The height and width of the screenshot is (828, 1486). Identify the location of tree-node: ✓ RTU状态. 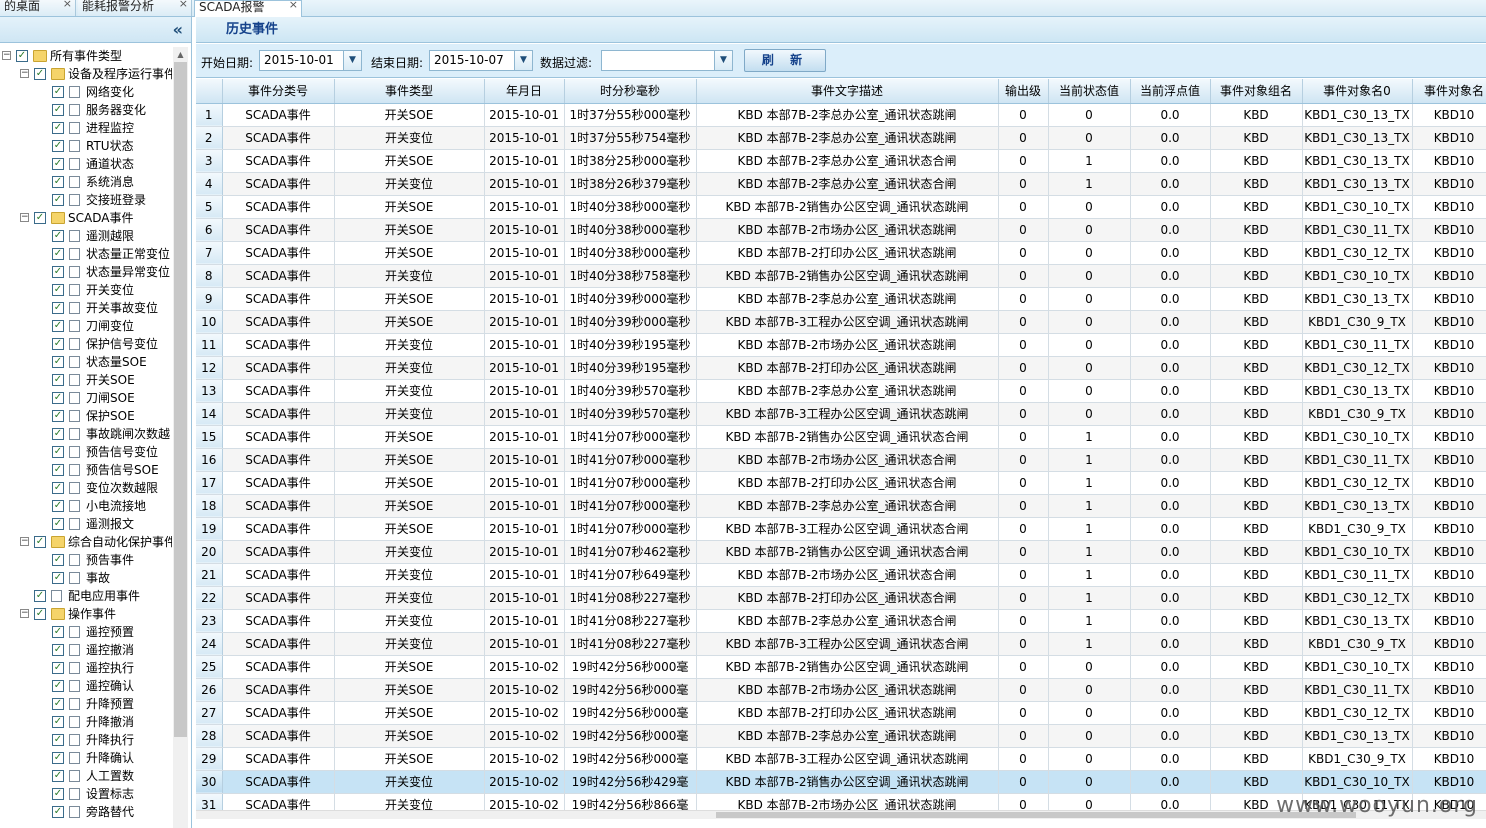
(86, 146).